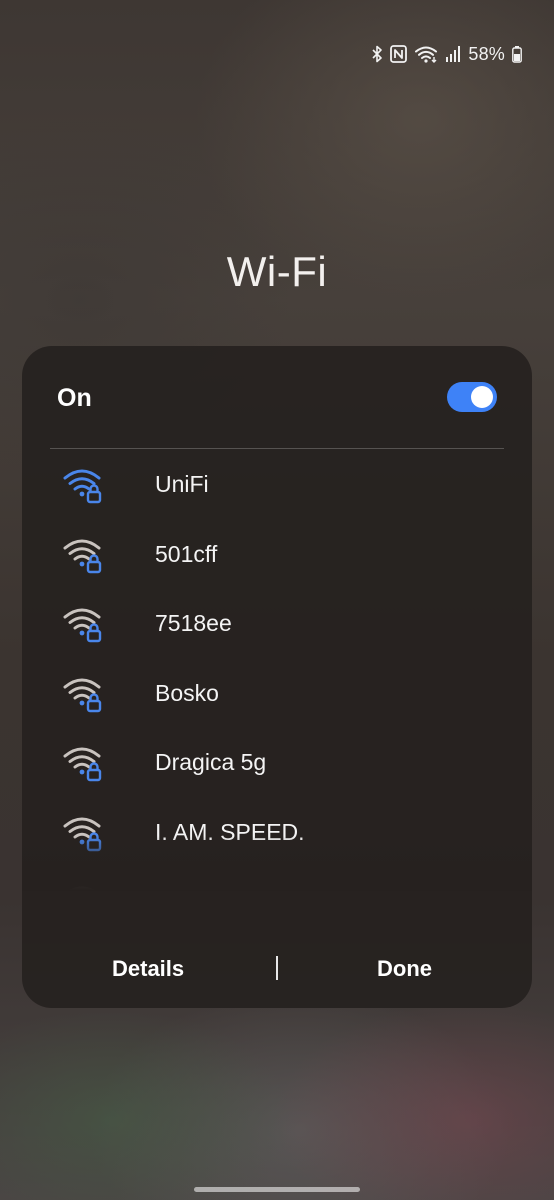  I want to click on network-name: UniFi, so click(182, 484).